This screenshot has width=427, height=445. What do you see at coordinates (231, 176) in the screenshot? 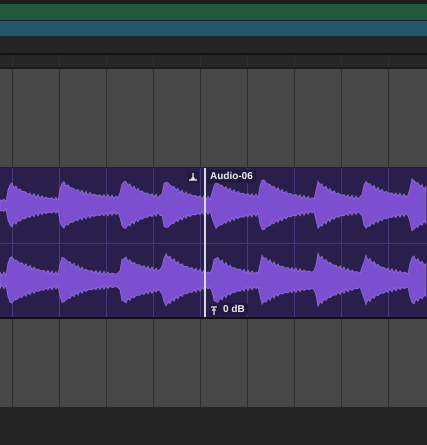
I see `clip-name: Audio-06` at bounding box center [231, 176].